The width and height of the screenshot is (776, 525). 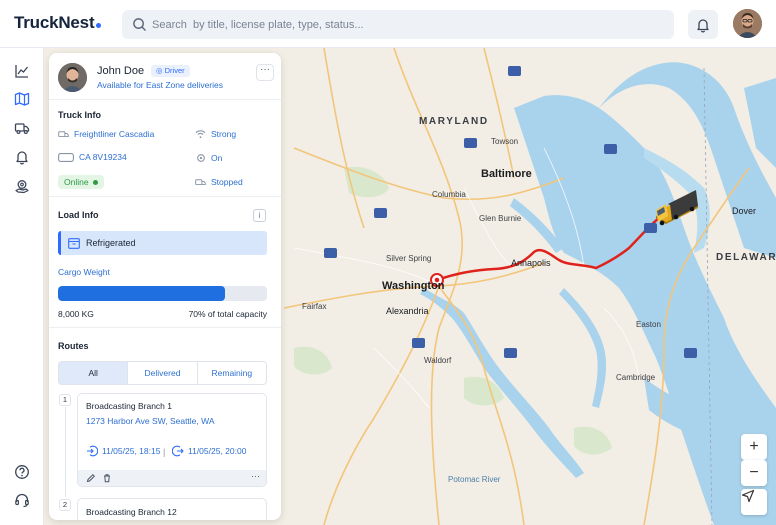 I want to click on app-logo: TruckNest, so click(x=58, y=23).